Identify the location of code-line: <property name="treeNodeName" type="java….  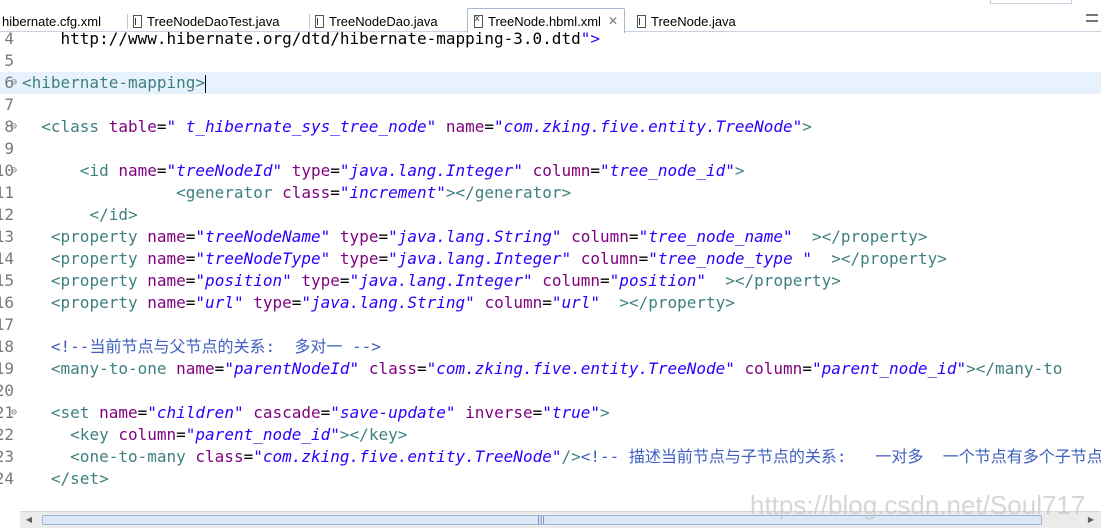
(489, 236).